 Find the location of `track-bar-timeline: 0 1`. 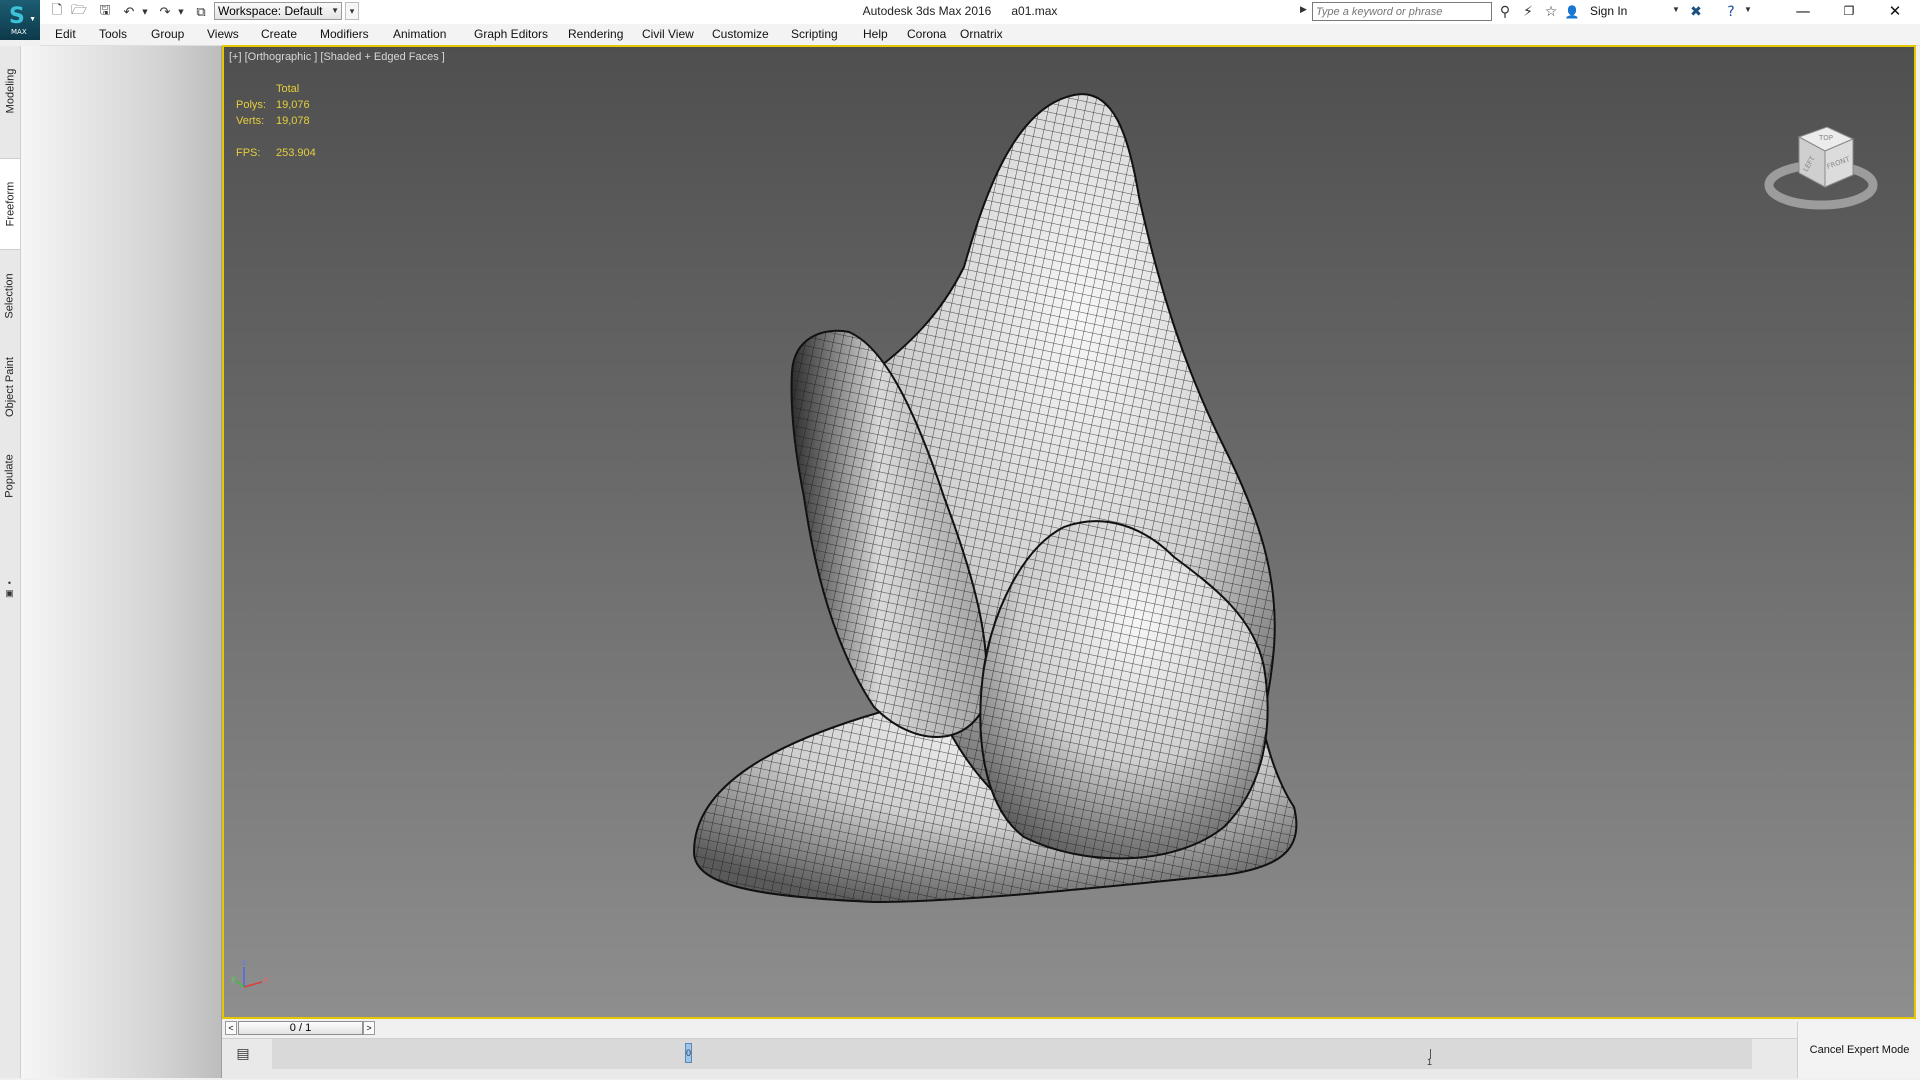

track-bar-timeline: 0 1 is located at coordinates (1012, 1054).